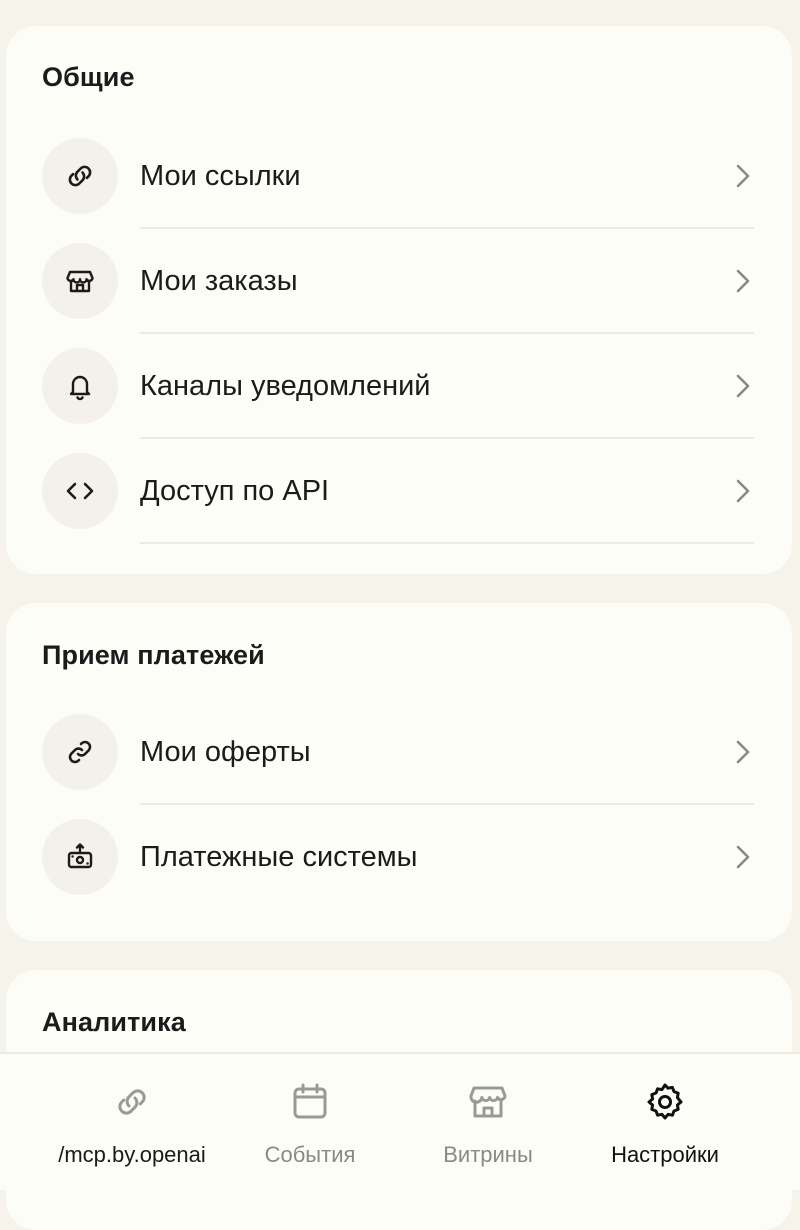  What do you see at coordinates (665, 1101) in the screenshot?
I see `gear-icon` at bounding box center [665, 1101].